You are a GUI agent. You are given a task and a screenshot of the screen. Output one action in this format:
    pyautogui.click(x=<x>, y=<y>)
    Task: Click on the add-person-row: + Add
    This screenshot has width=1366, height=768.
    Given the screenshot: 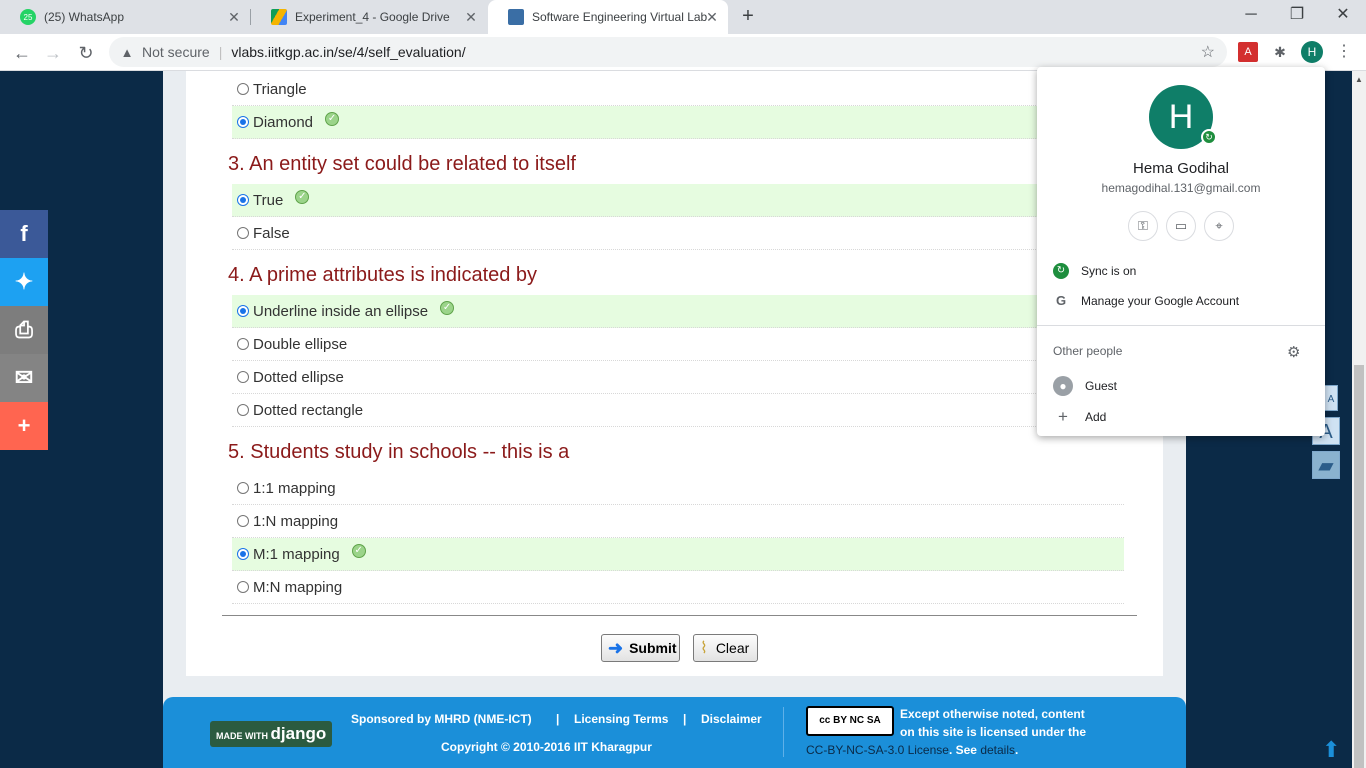 What is the action you would take?
    pyautogui.click(x=1079, y=416)
    